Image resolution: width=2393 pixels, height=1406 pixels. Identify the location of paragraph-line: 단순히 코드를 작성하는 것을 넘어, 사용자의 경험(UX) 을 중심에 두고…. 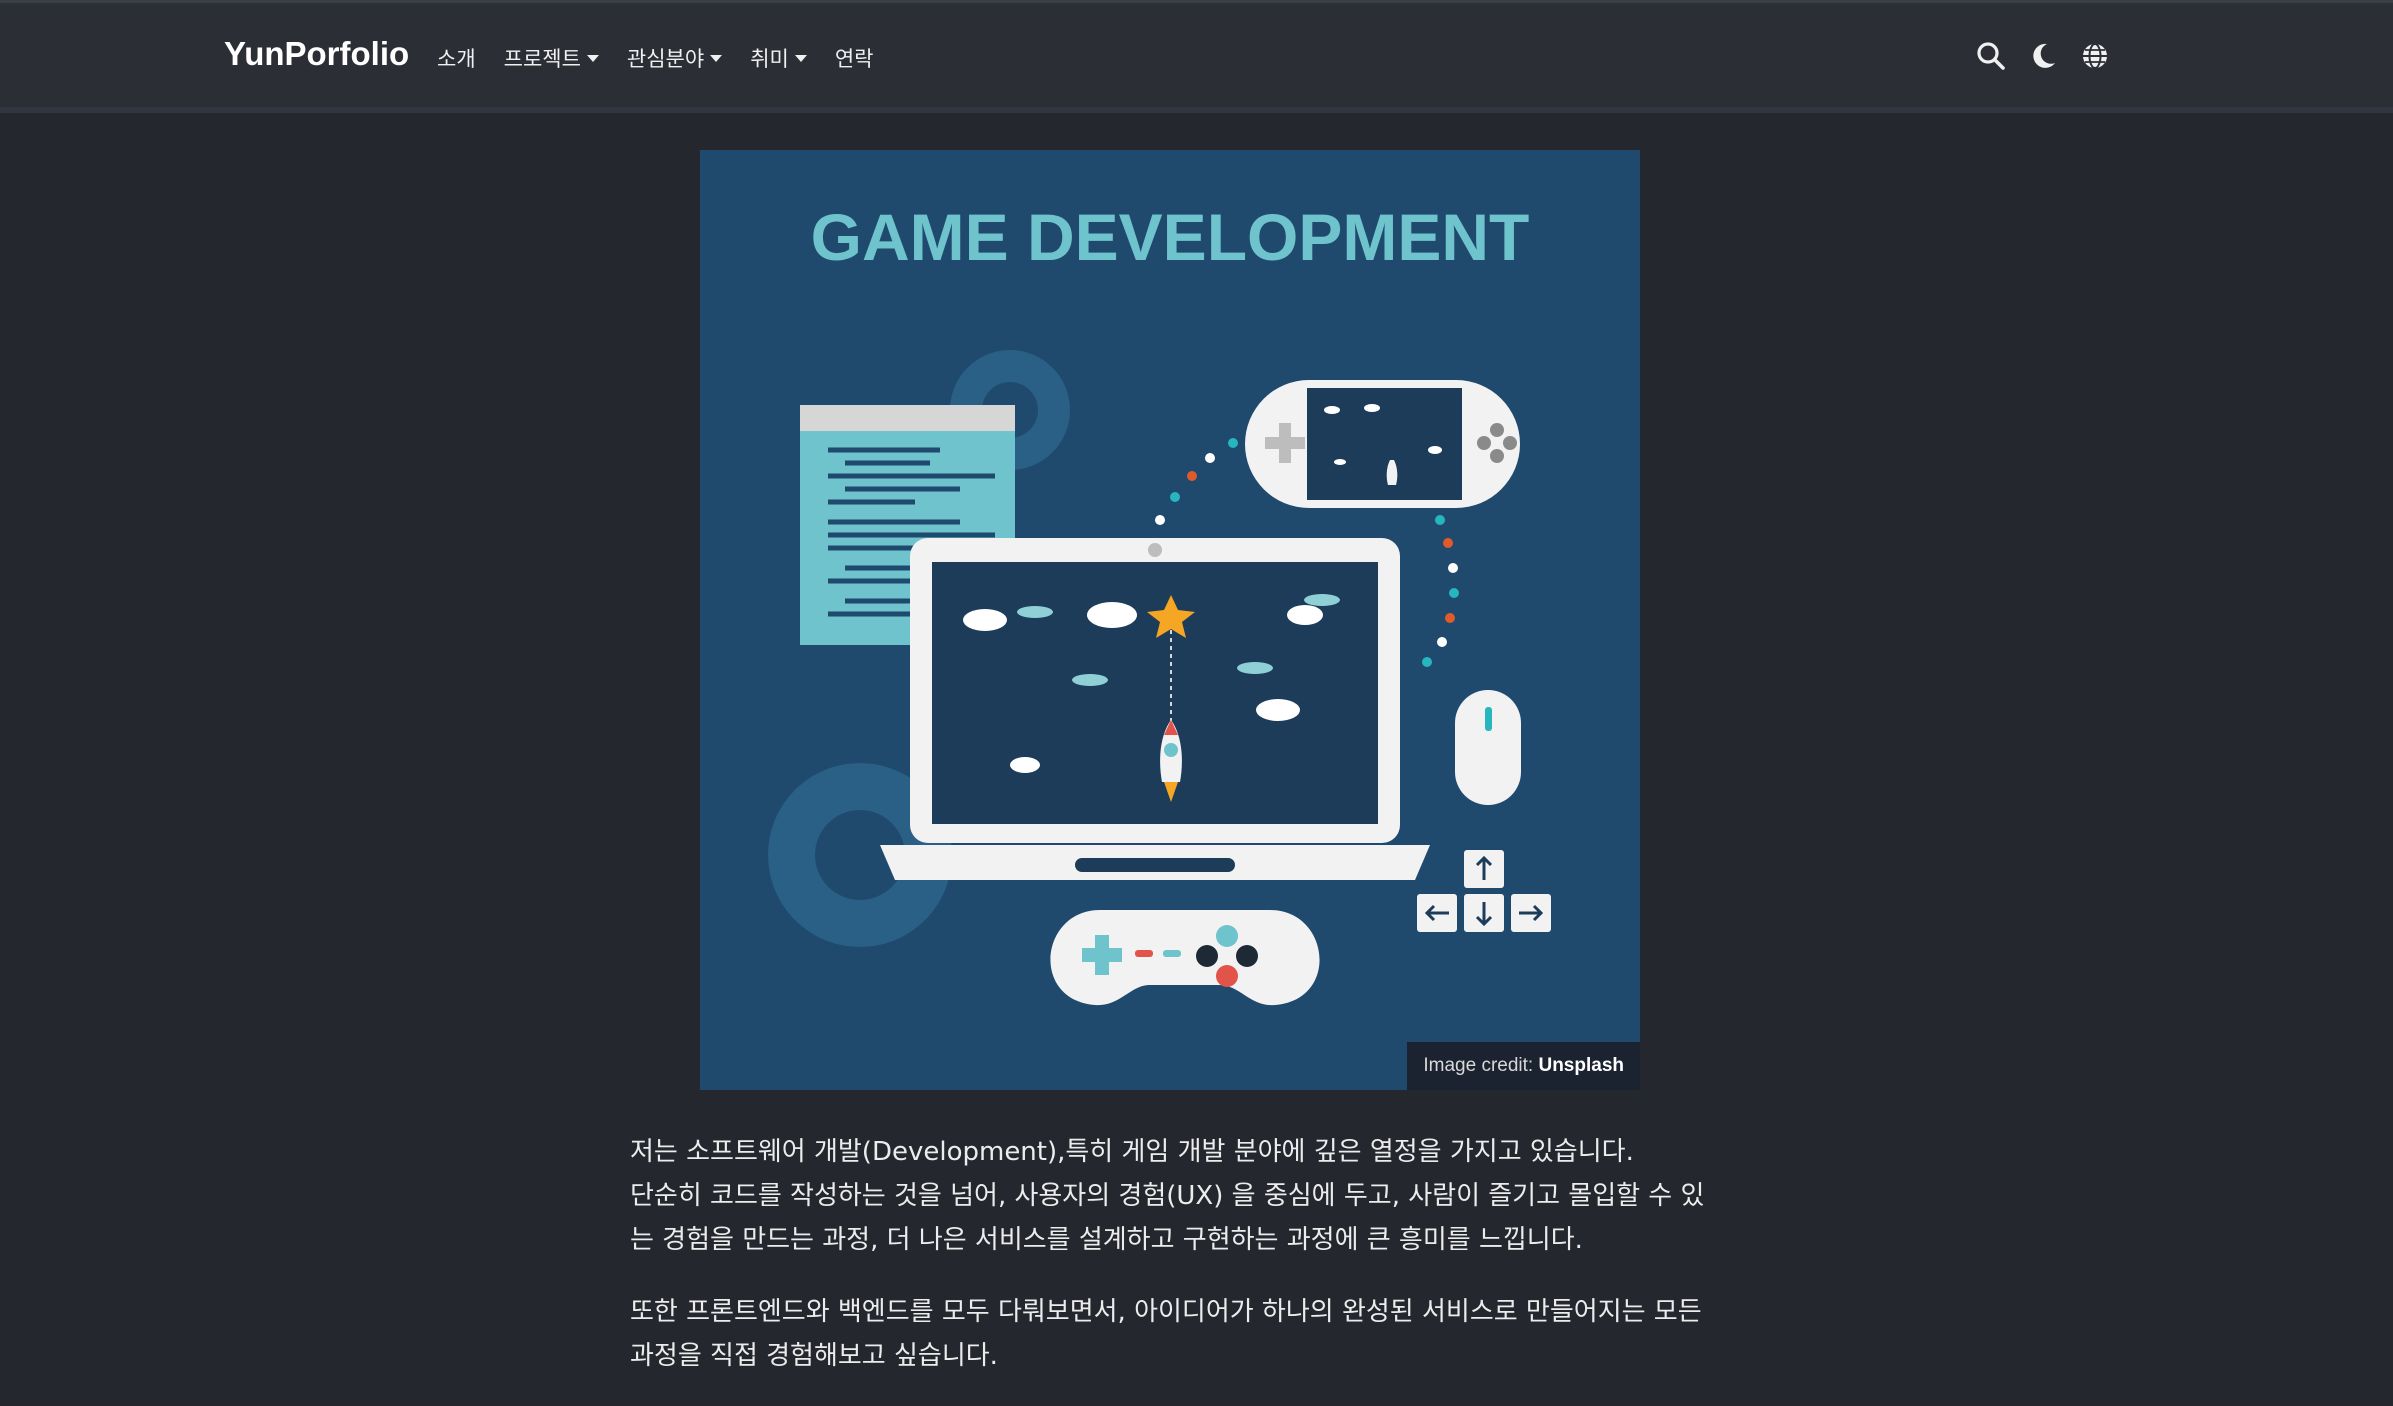
(1167, 1218).